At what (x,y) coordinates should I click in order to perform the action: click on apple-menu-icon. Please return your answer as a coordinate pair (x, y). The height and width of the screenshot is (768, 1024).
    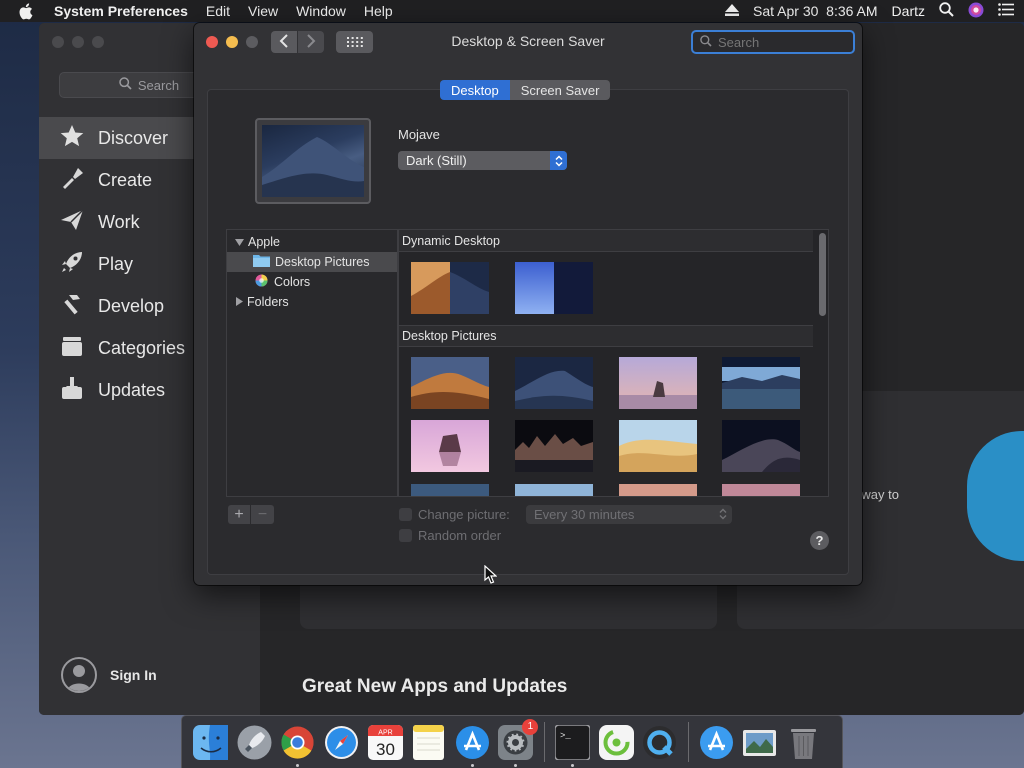
    Looking at the image, I should click on (28, 11).